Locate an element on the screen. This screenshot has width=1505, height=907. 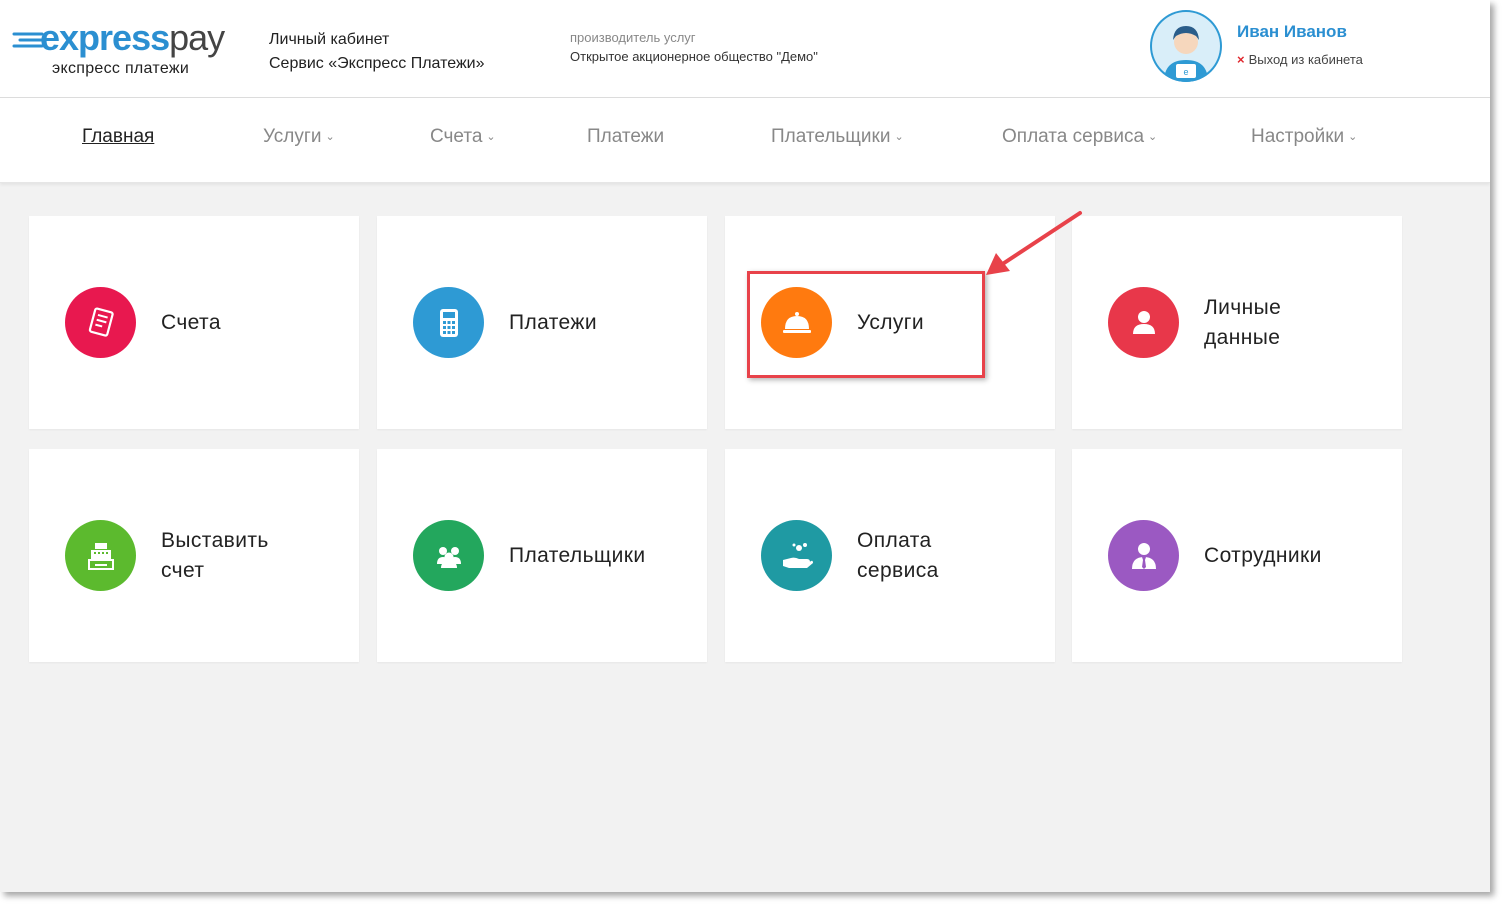
tile-employees: Сотрудники is located at coordinates (1237, 555).